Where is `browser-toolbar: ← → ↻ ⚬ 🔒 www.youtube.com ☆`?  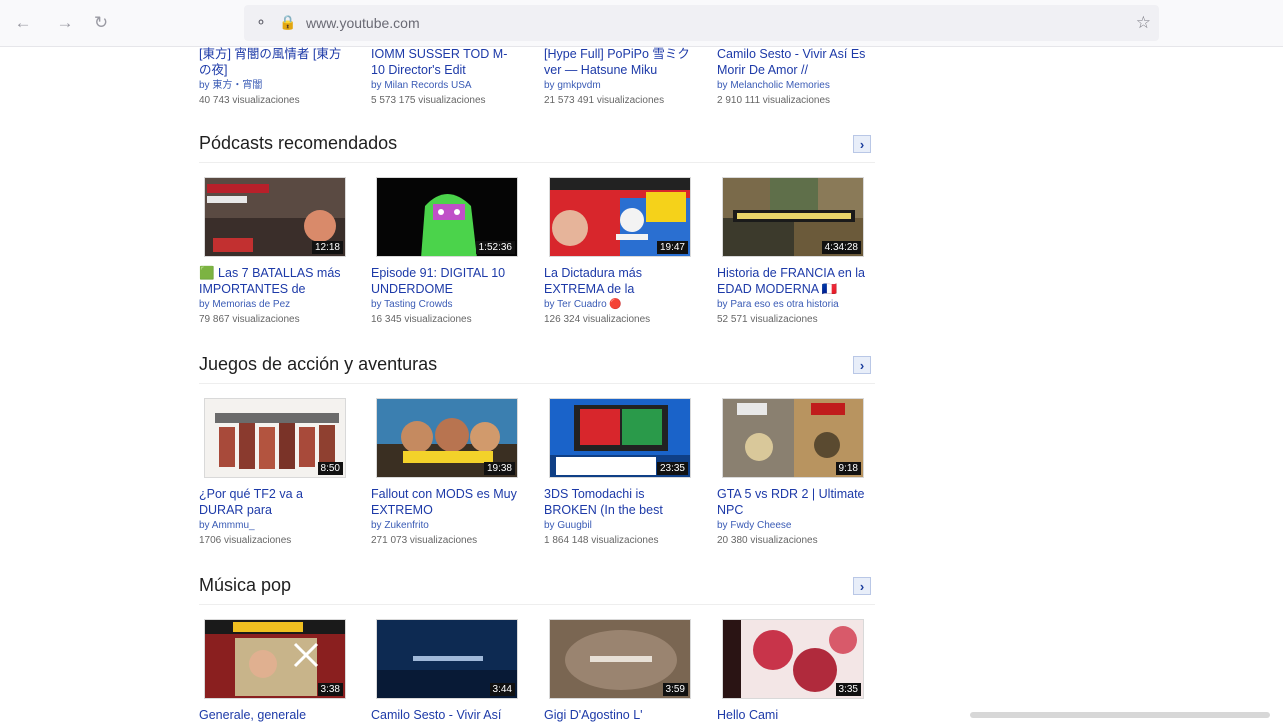 browser-toolbar: ← → ↻ ⚬ 🔒 www.youtube.com ☆ is located at coordinates (641, 23).